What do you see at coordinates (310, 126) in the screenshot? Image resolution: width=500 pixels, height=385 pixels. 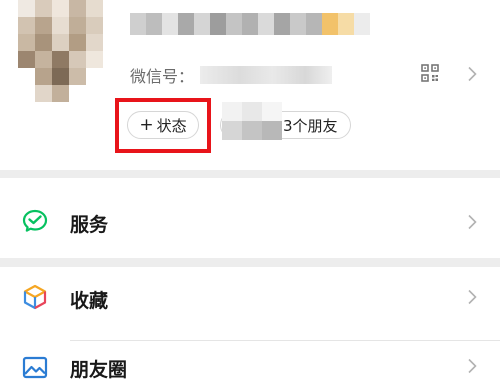 I see `friends-count-text: 3个朋友` at bounding box center [310, 126].